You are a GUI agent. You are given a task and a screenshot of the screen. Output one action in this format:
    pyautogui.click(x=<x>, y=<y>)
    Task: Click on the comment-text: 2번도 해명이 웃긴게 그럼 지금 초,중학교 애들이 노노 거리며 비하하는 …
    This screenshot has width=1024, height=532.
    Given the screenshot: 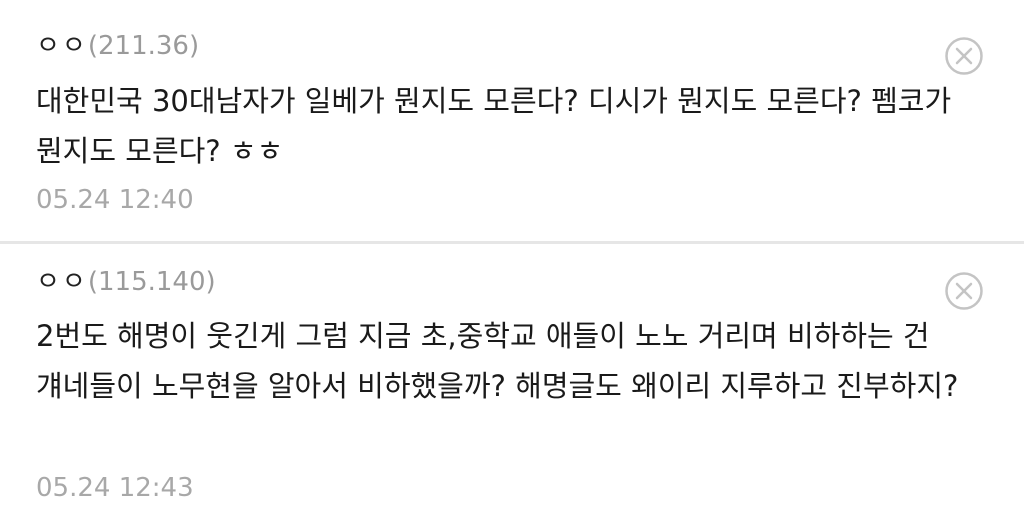 What is the action you would take?
    pyautogui.click(x=497, y=361)
    